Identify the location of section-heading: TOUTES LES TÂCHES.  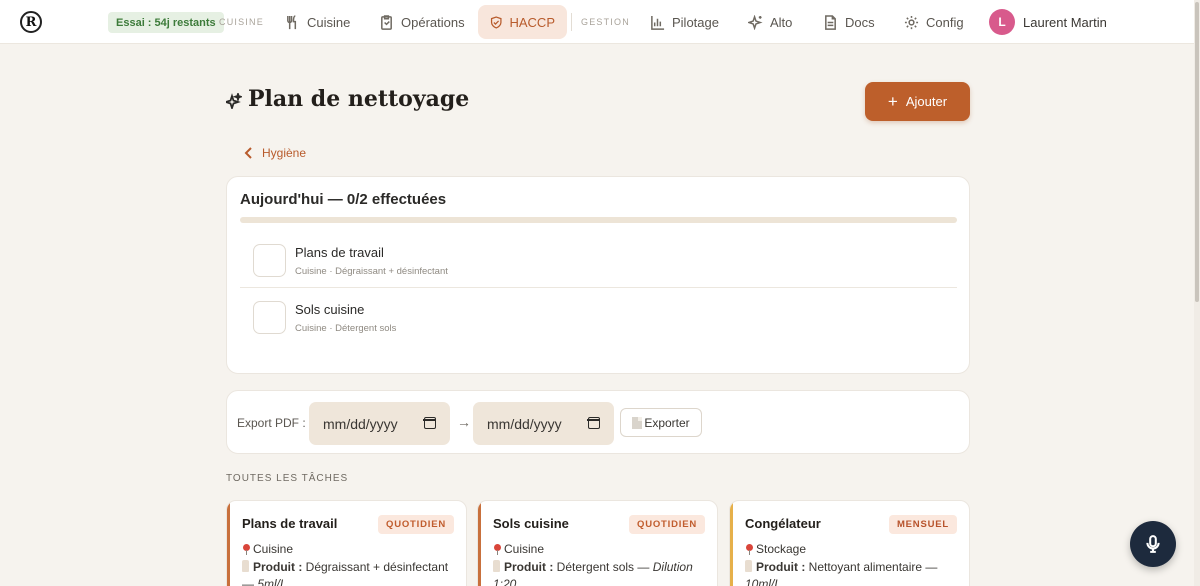
(287, 478).